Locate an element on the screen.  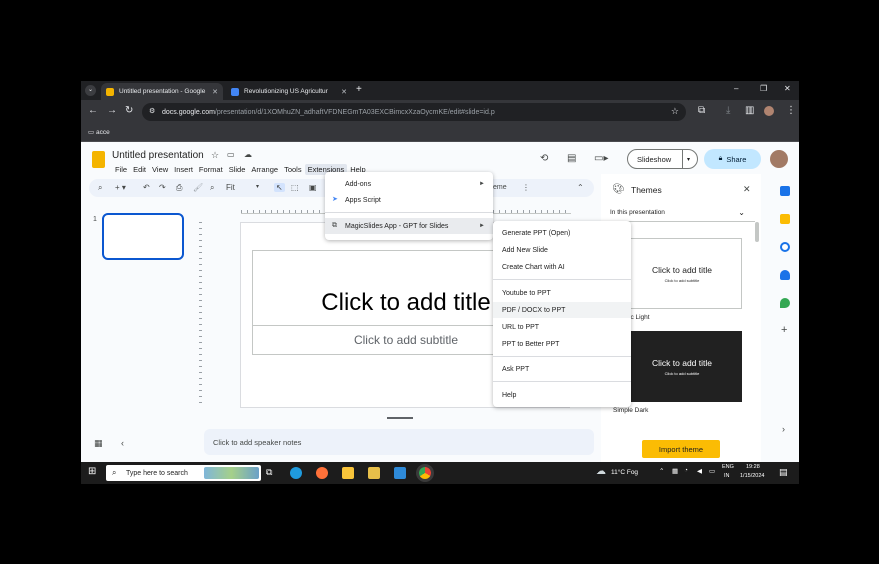
submenu-add-new-slide: Add New Slide is located at coordinates (562, 250).